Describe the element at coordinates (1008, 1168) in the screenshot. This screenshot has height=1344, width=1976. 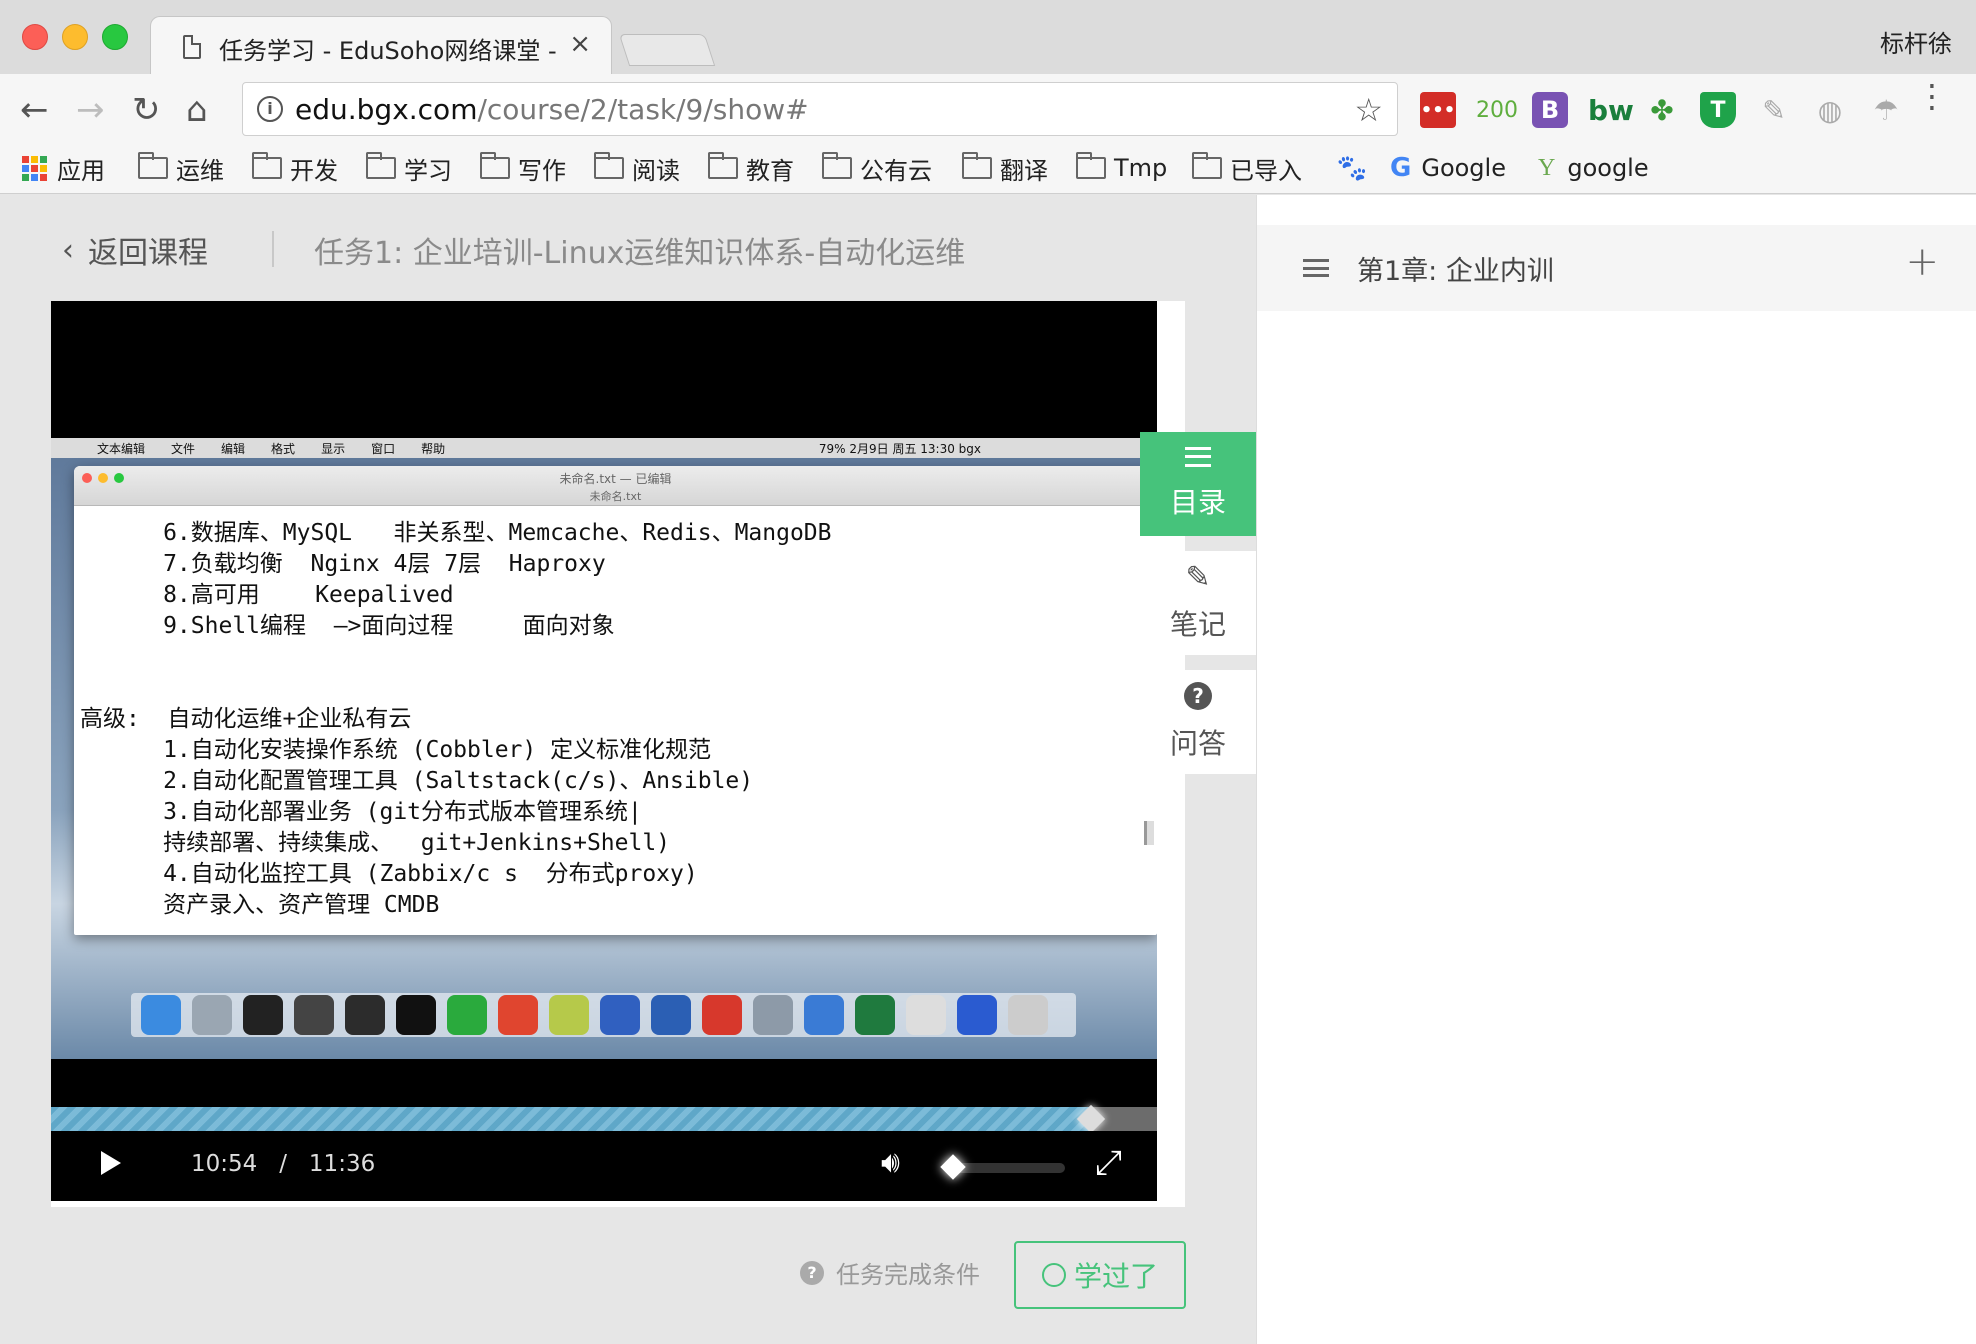
I see `volume-slider` at that location.